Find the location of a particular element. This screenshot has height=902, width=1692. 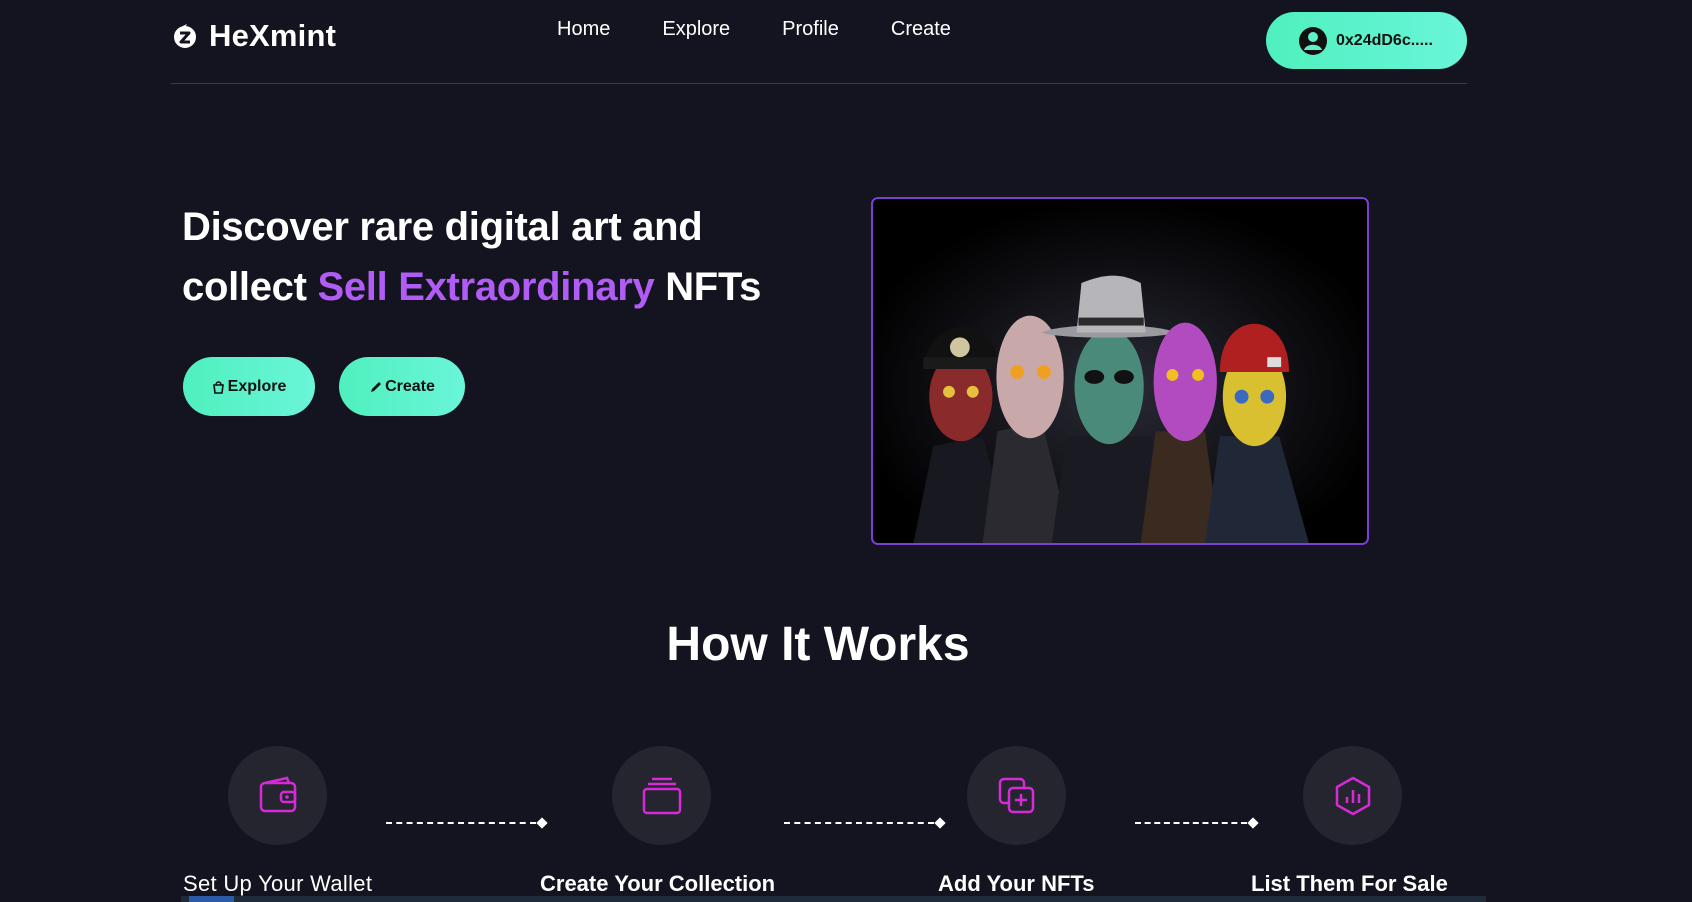

step-wallet-circle is located at coordinates (277, 795).